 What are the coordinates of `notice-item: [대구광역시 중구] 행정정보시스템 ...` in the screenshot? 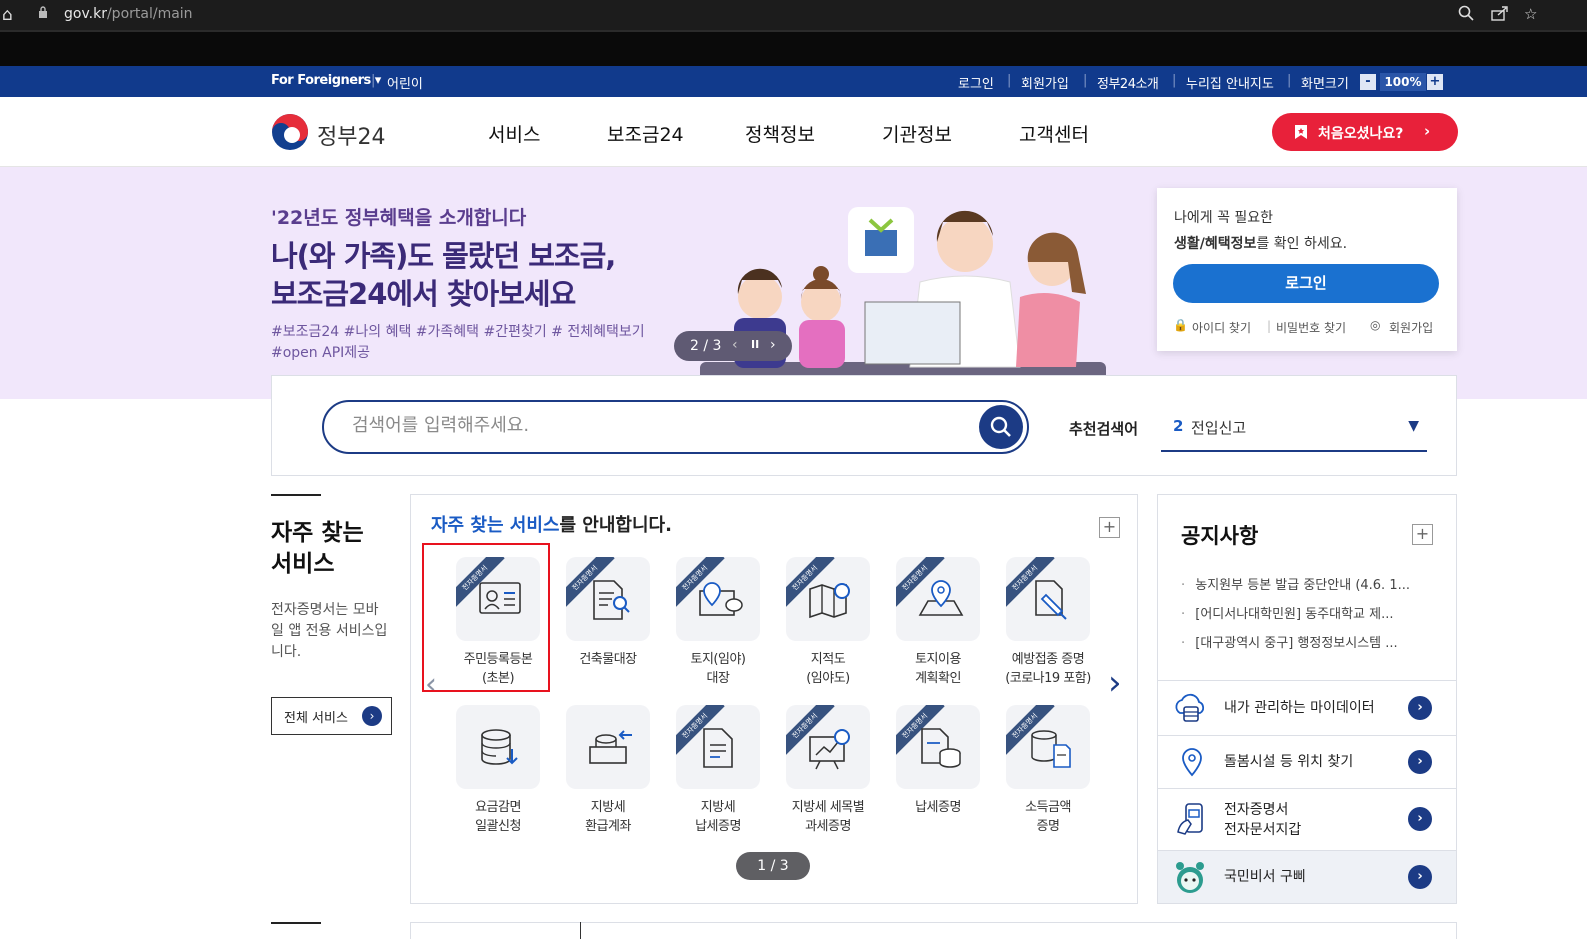 It's located at (1316, 643).